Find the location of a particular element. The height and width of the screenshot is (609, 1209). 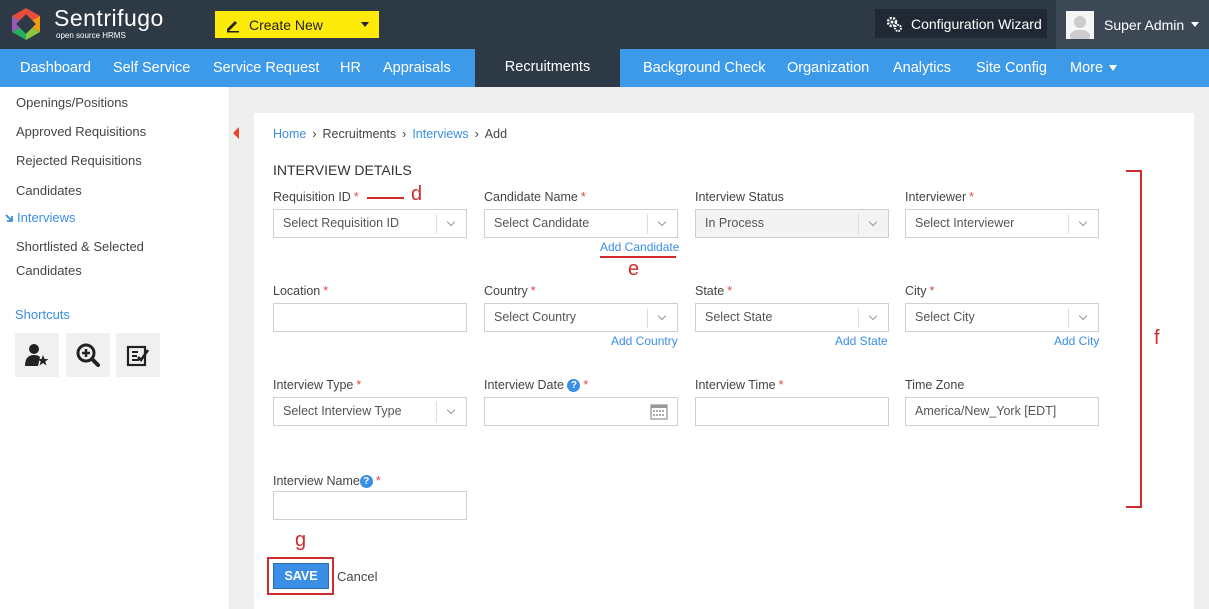

calendar-icon is located at coordinates (659, 411).